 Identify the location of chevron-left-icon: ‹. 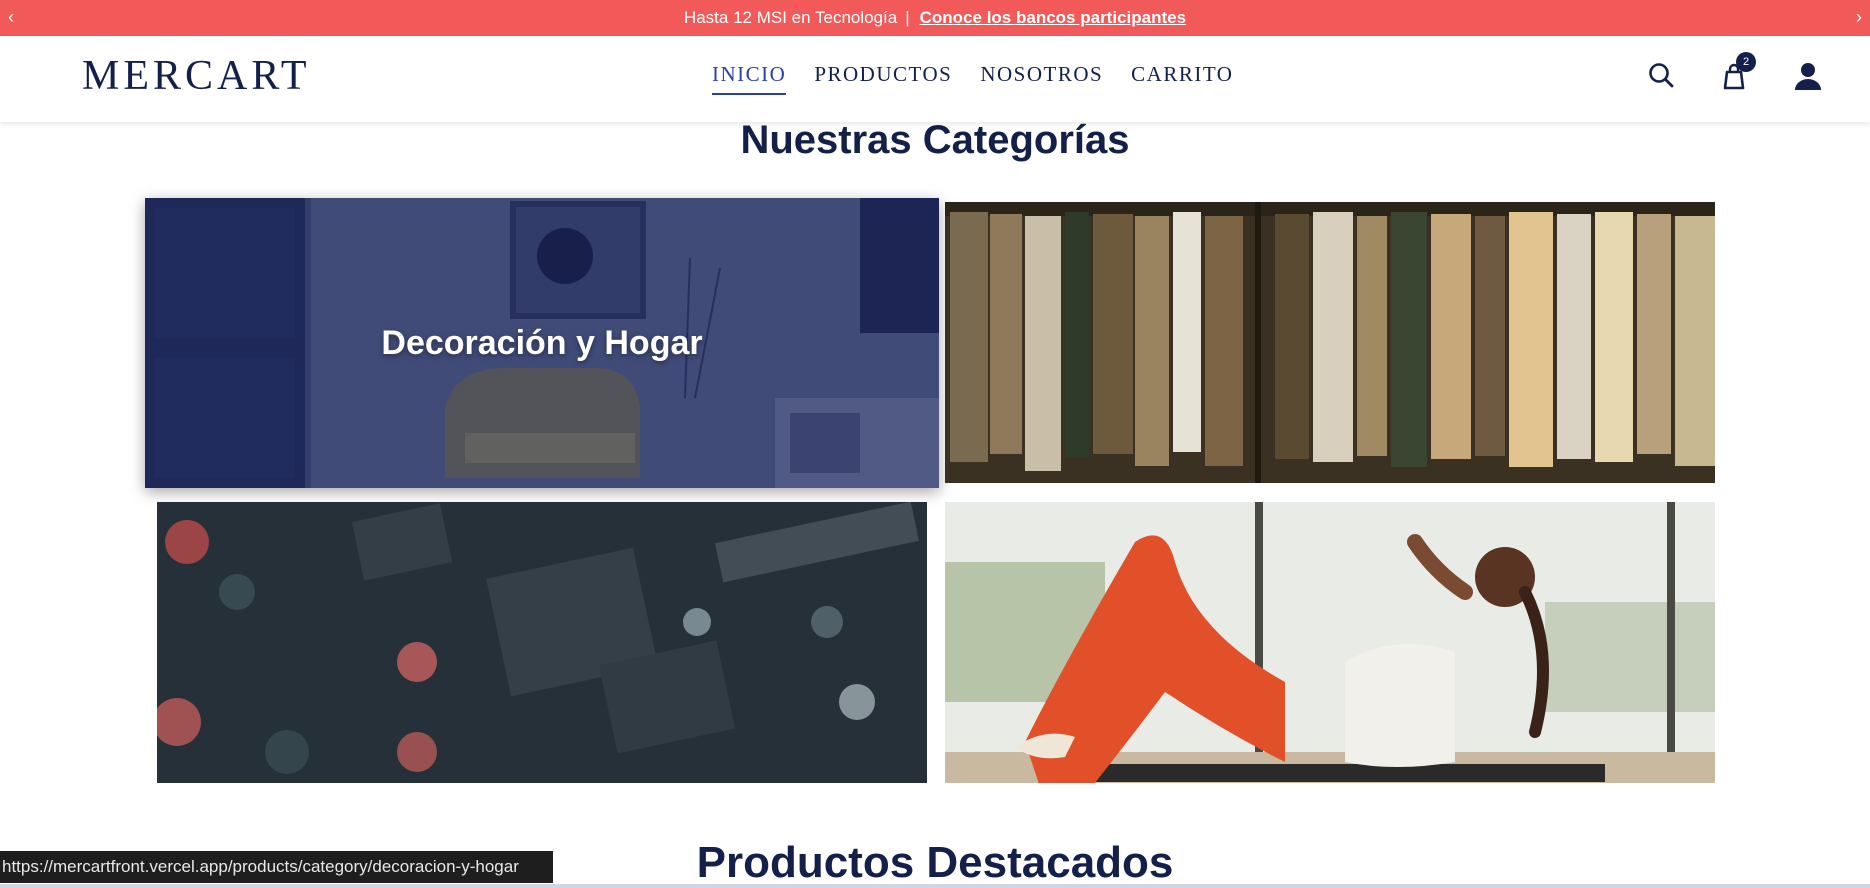
(11, 17).